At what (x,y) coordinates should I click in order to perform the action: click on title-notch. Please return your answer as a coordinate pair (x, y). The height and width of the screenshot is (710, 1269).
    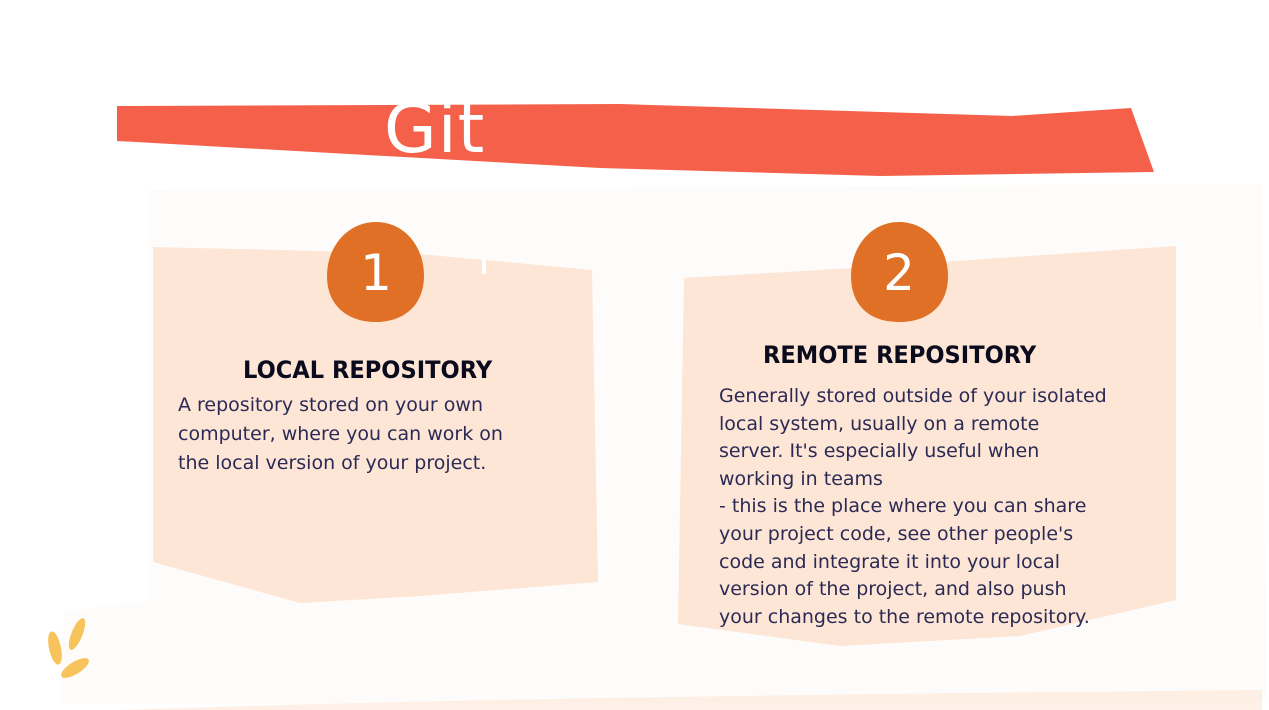
    Looking at the image, I should click on (484, 266).